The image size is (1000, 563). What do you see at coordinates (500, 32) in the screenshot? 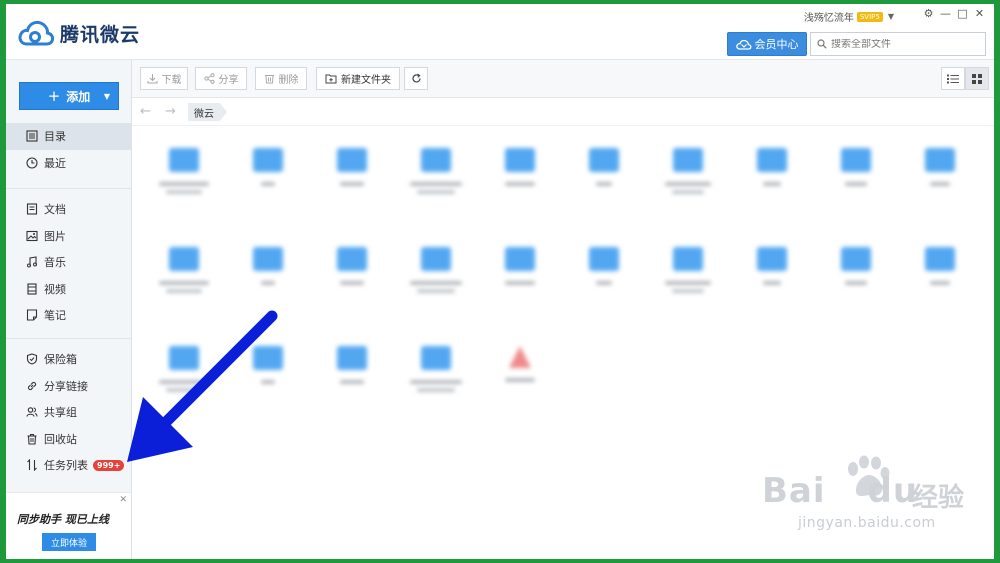
I see `top-bar: 腾讯微云 浅殇忆流年 SVIP5 ▼ ⚙ — □ ✕ 会员中心` at bounding box center [500, 32].